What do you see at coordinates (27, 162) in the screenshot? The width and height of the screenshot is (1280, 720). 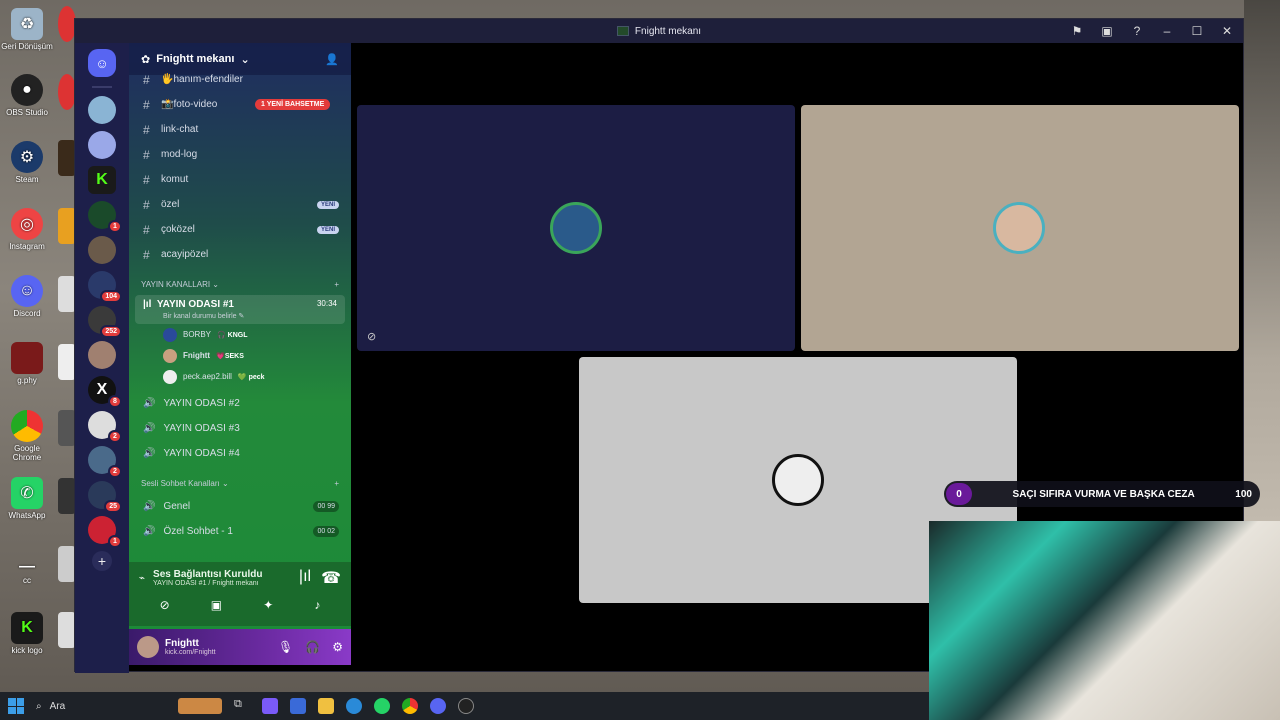 I see `desktop-icon-steam: ⚙ Steam` at bounding box center [27, 162].